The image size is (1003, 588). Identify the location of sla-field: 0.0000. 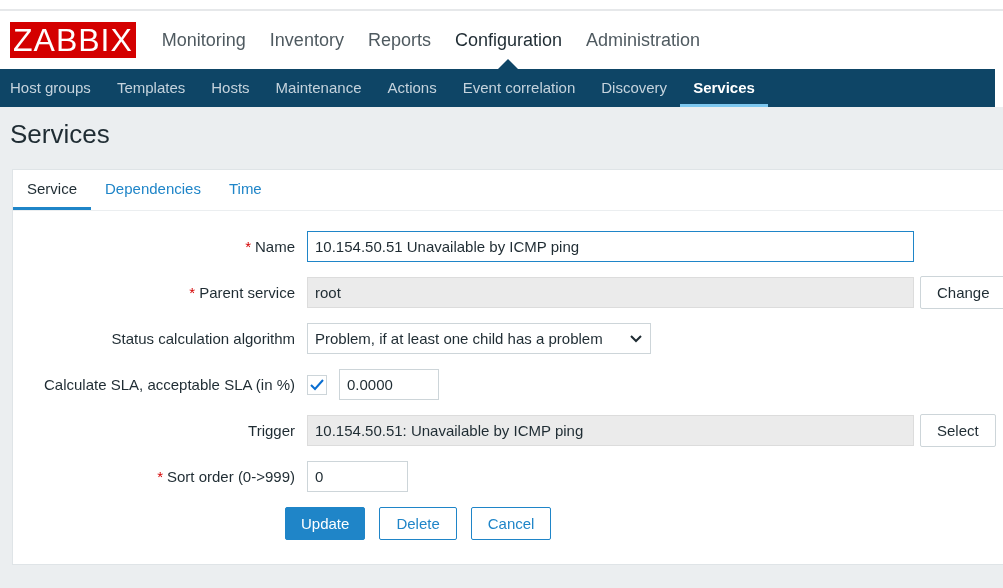
(389, 384).